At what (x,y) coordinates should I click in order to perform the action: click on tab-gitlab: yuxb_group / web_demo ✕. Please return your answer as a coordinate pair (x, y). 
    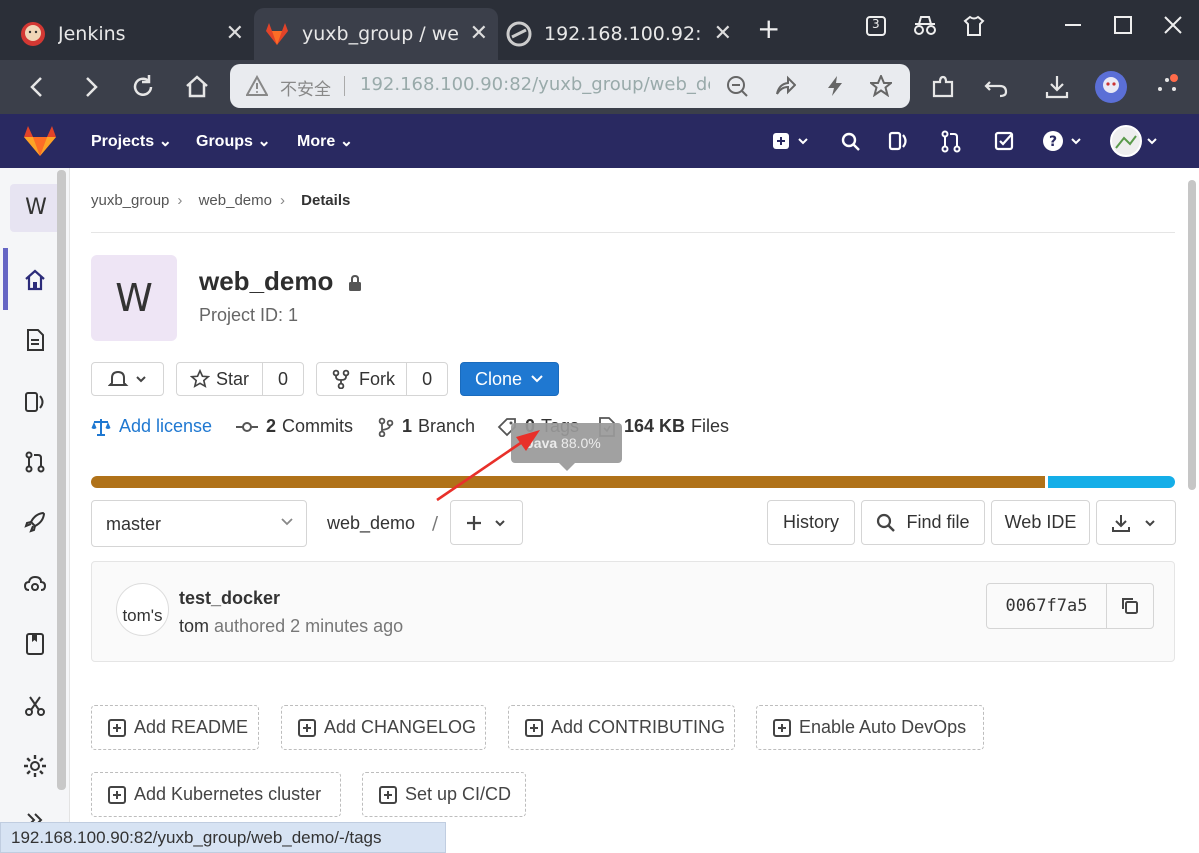
    Looking at the image, I should click on (376, 34).